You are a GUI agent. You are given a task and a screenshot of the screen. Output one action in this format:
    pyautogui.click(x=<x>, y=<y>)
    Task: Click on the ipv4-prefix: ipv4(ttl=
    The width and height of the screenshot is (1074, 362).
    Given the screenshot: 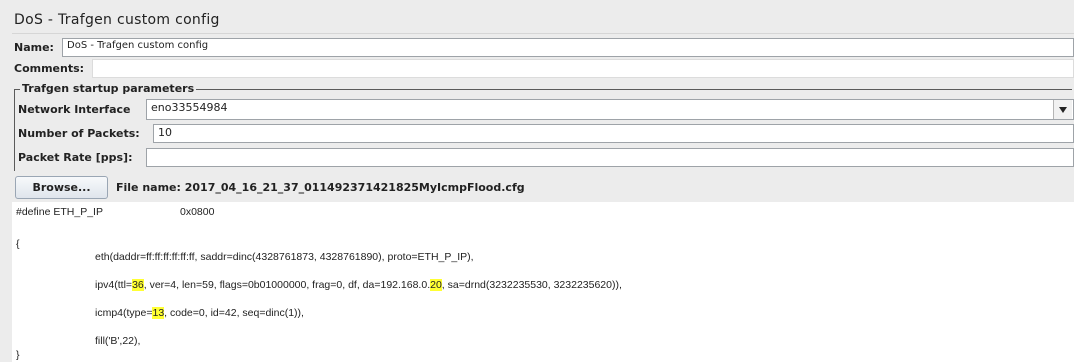 What is the action you would take?
    pyautogui.click(x=114, y=285)
    